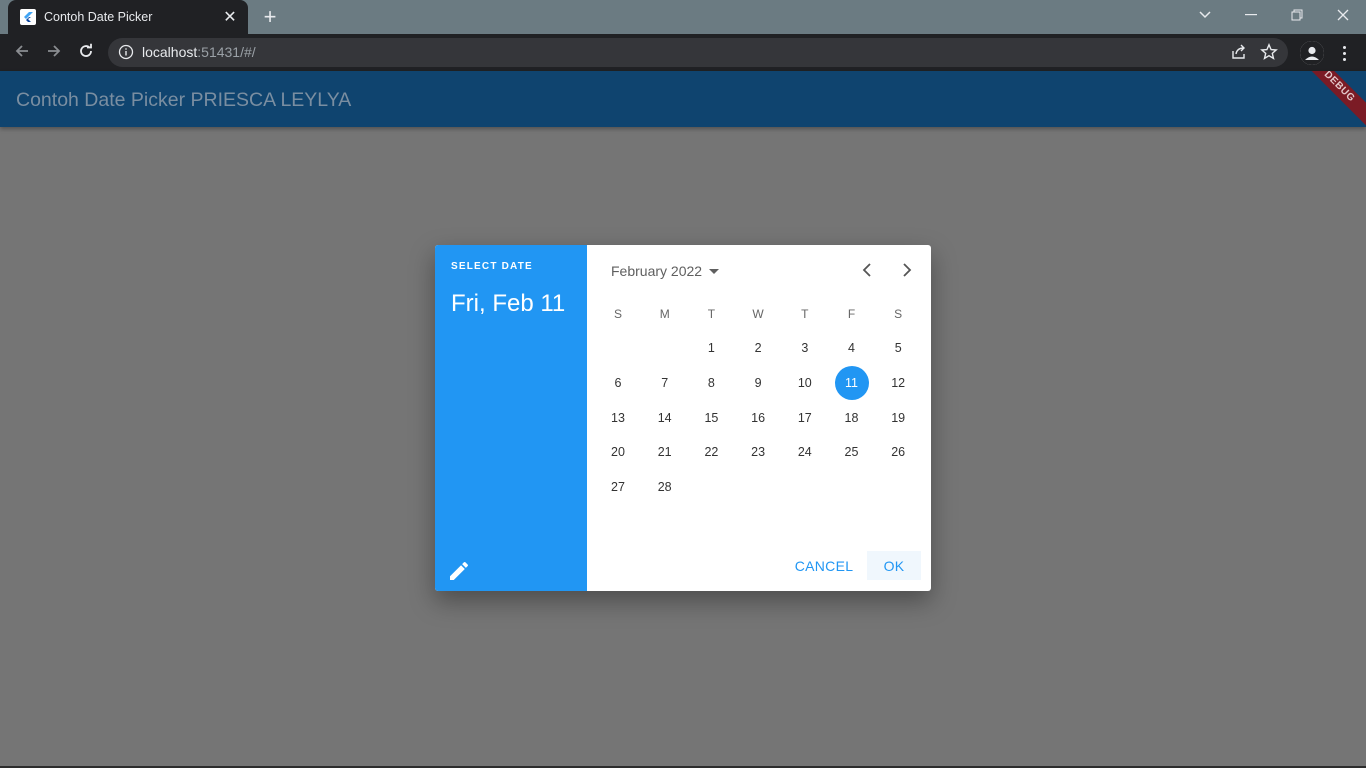 The width and height of the screenshot is (1366, 768). I want to click on day-number: 24, so click(804, 452).